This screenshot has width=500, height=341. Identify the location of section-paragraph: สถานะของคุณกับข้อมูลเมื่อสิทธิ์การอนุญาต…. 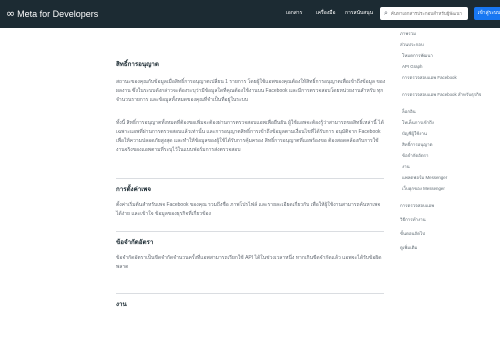
(251, 91).